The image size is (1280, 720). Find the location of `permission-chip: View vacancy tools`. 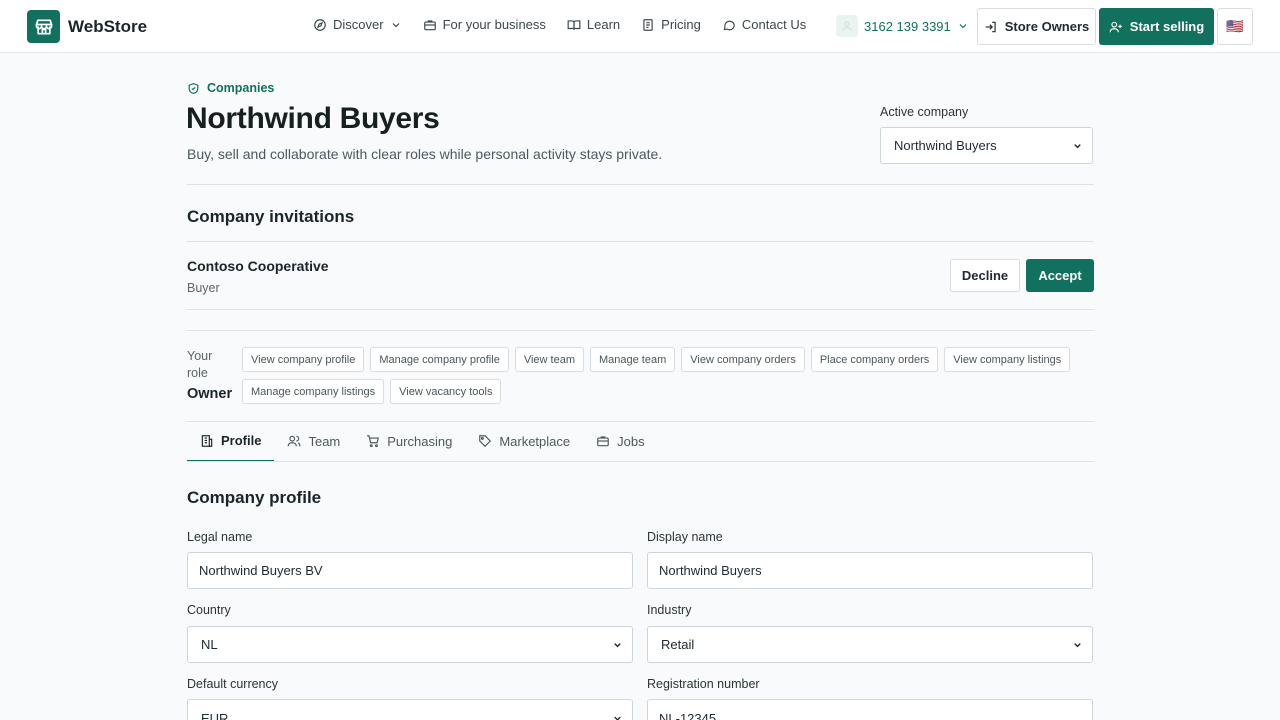

permission-chip: View vacancy tools is located at coordinates (446, 391).